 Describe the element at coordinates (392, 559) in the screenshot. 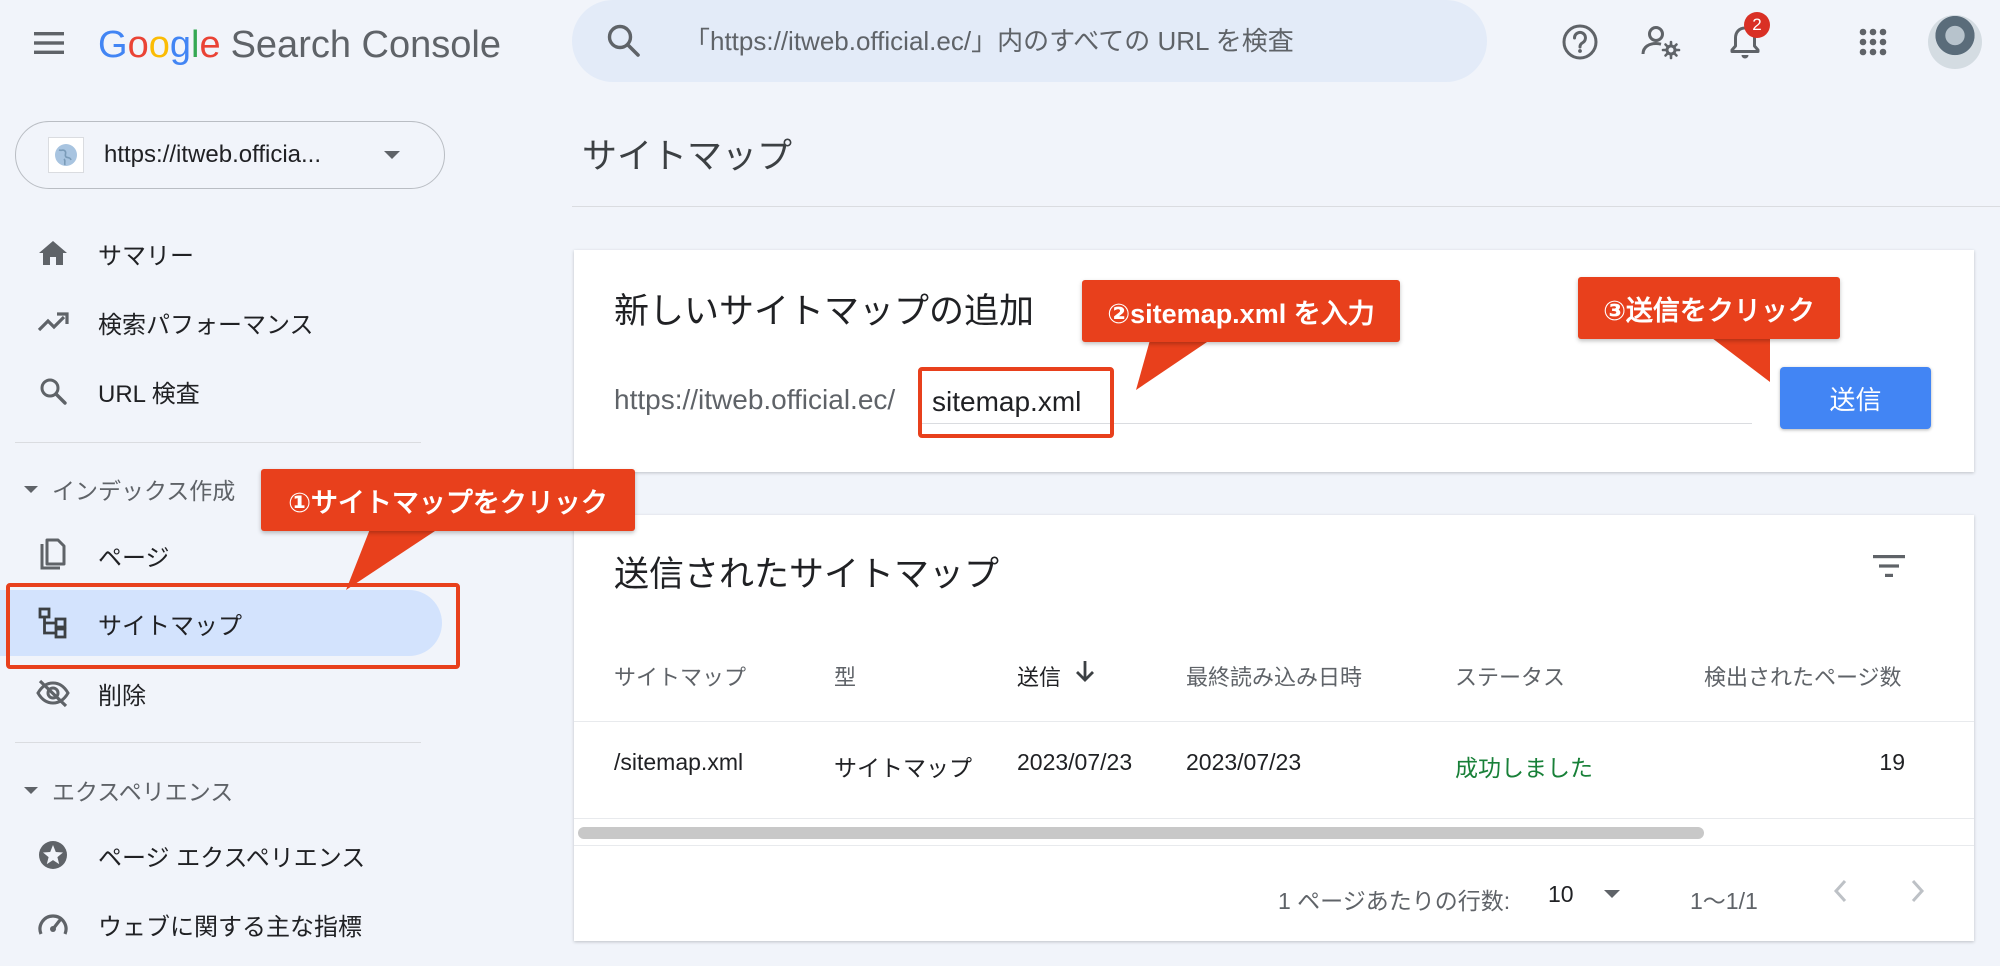

I see `callout-pointer-step1` at that location.